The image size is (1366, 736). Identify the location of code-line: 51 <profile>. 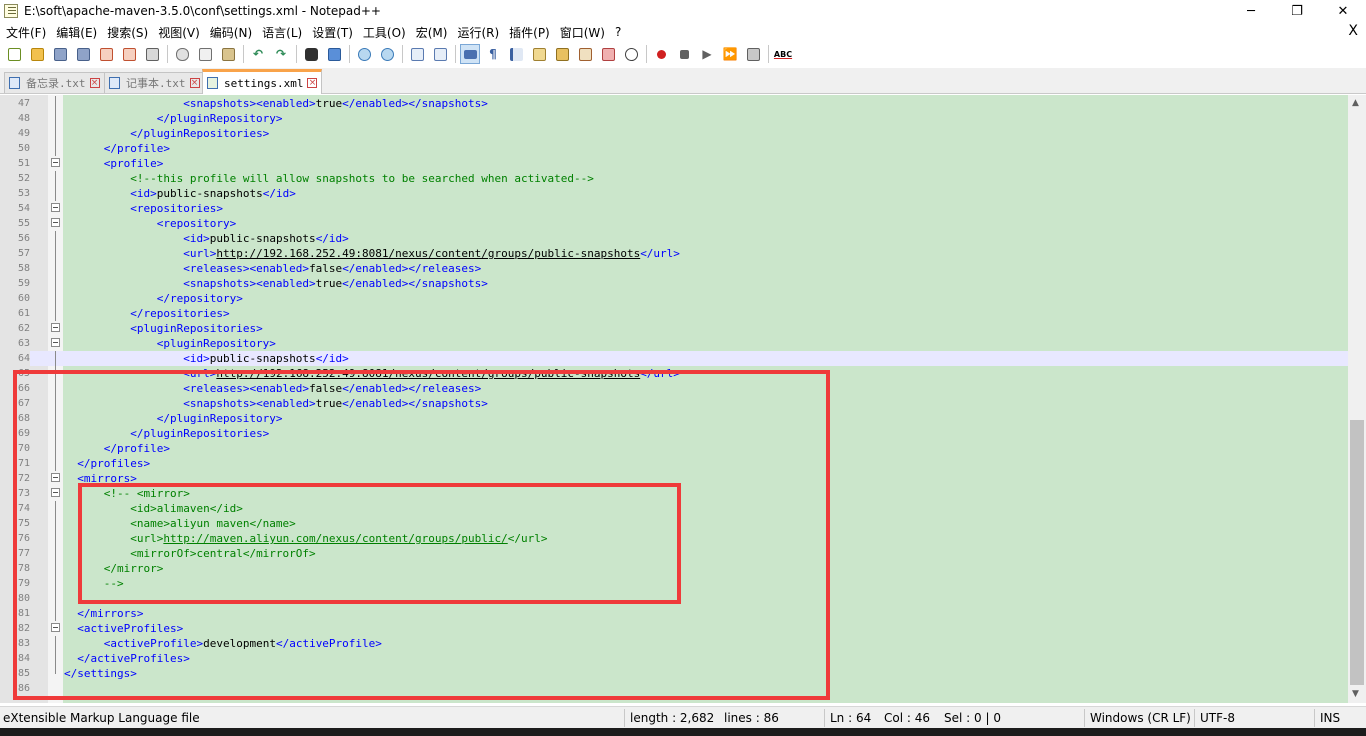
(674, 163).